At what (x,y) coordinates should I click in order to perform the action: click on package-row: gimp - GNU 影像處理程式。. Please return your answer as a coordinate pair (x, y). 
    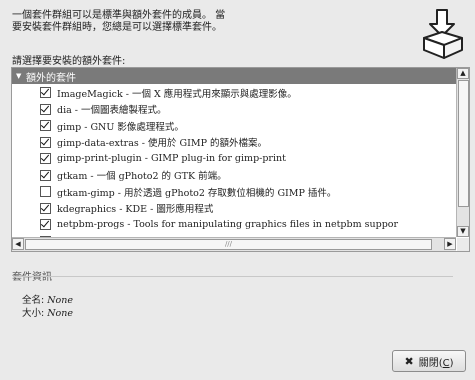
    Looking at the image, I should click on (234, 125).